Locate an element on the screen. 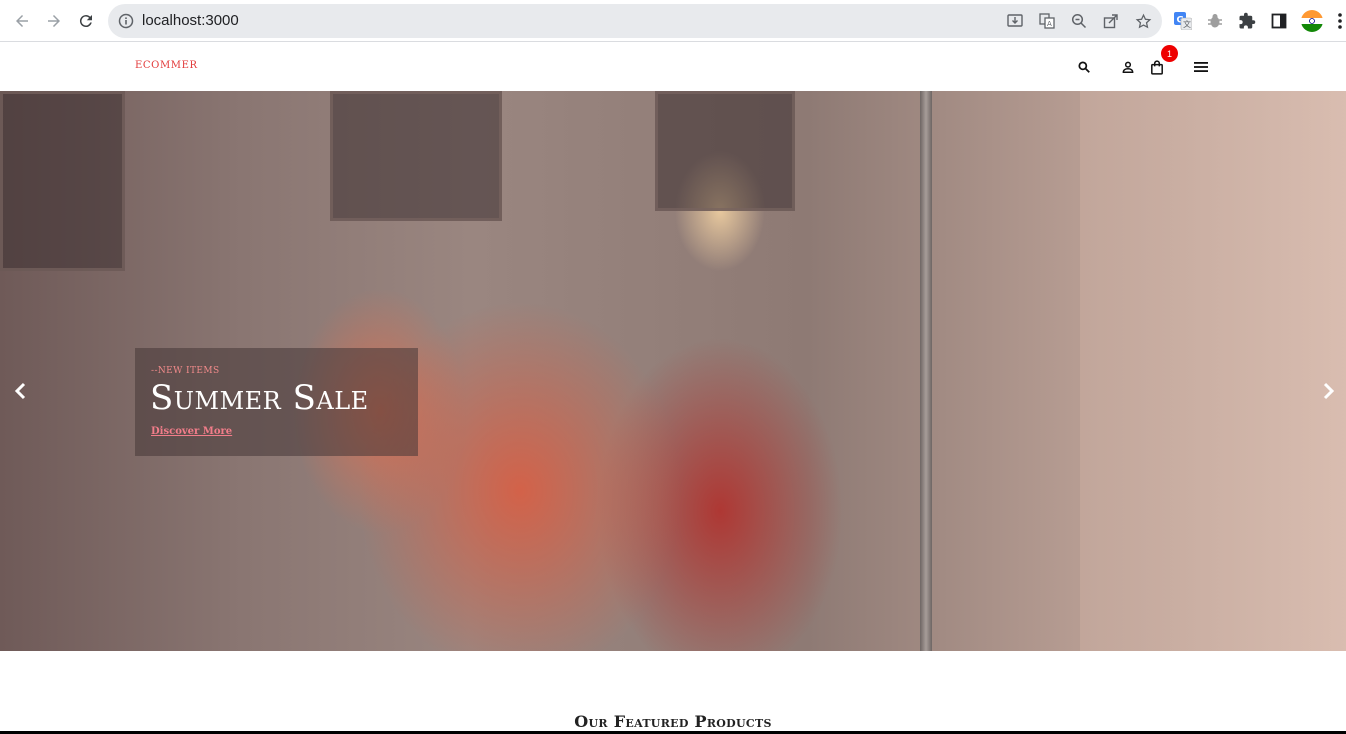 The image size is (1346, 734). bookmark-star-icon is located at coordinates (1143, 21).